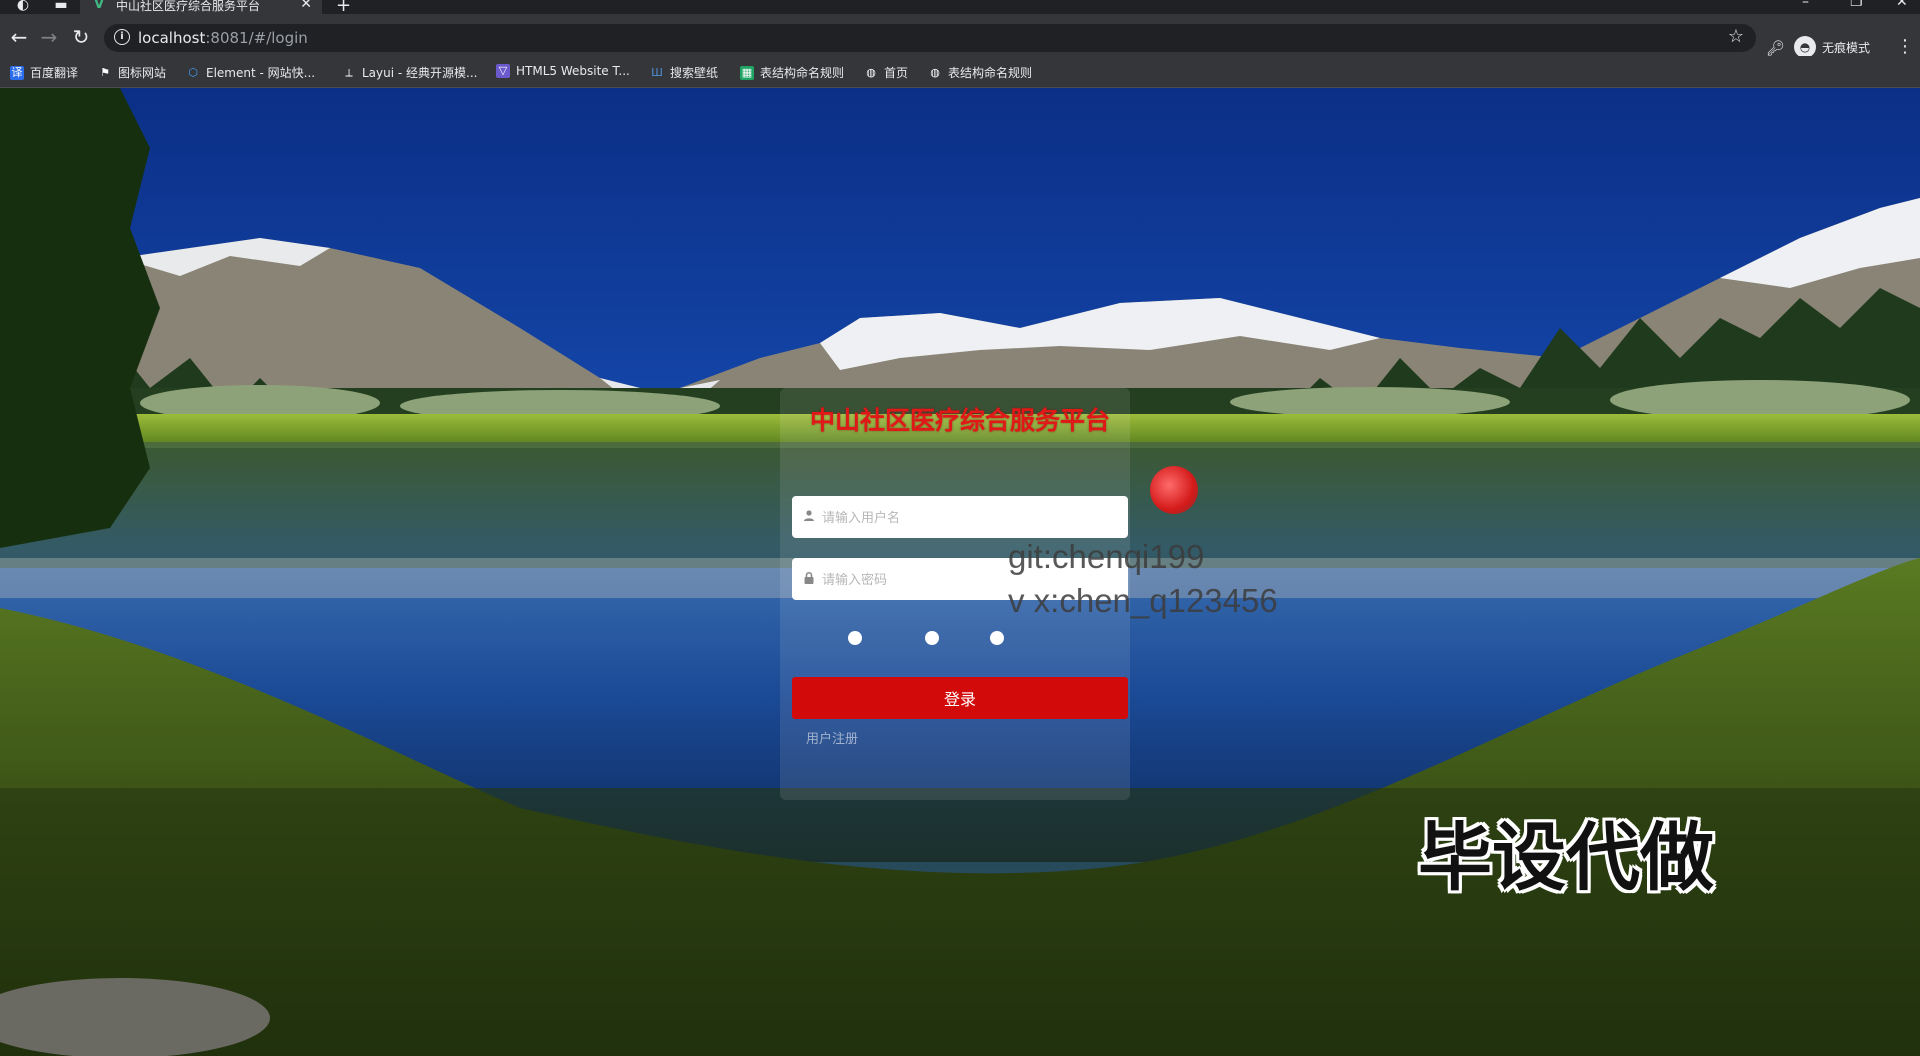 This screenshot has height=1056, width=1920. I want to click on tab-strip: ◐ ▬ V 中山社区医疗综合服务平台 ✕ + – ❐ ✕, so click(960, 8).